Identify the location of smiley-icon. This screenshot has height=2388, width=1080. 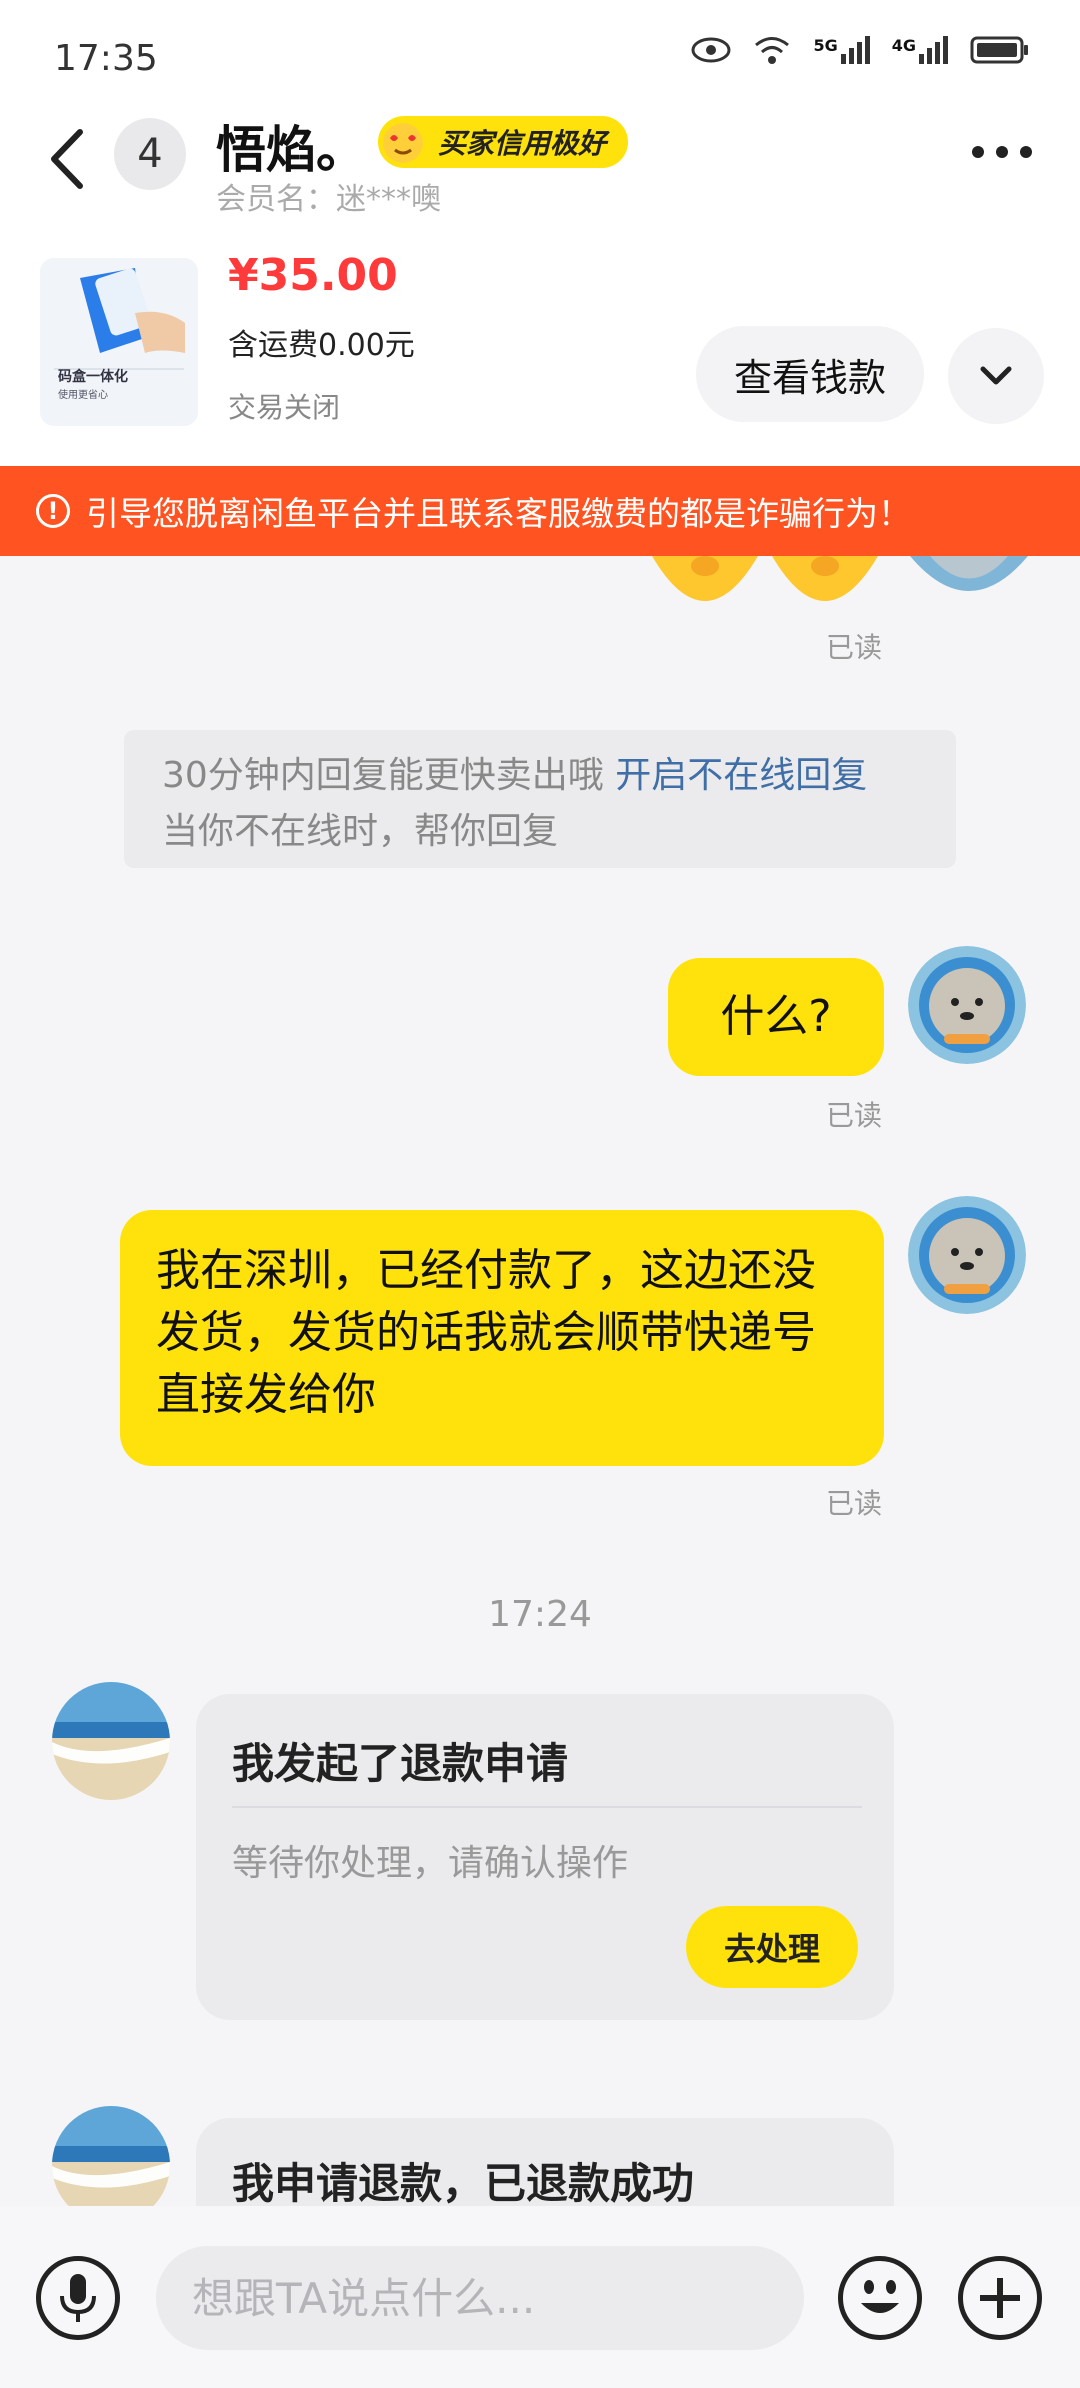
(880, 2296).